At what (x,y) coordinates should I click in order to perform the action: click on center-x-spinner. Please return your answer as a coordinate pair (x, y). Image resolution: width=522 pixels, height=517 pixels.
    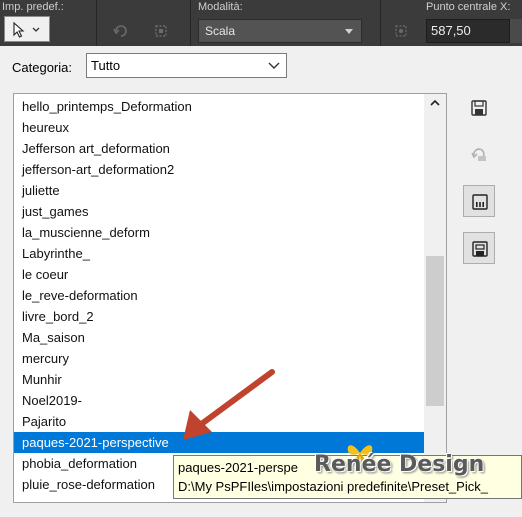
    Looking at the image, I should click on (516, 31).